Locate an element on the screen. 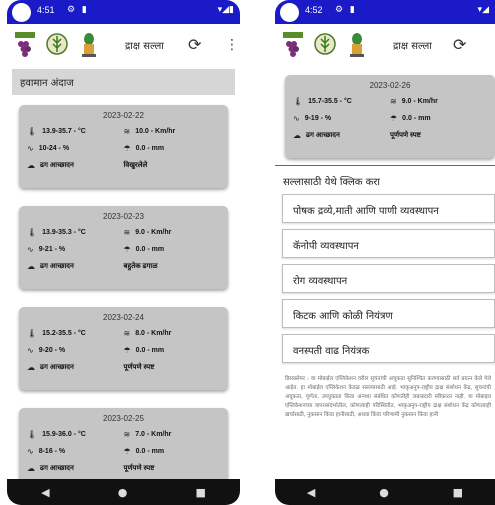  app-title: द्राक्ष सल्ला is located at coordinates (412, 46).